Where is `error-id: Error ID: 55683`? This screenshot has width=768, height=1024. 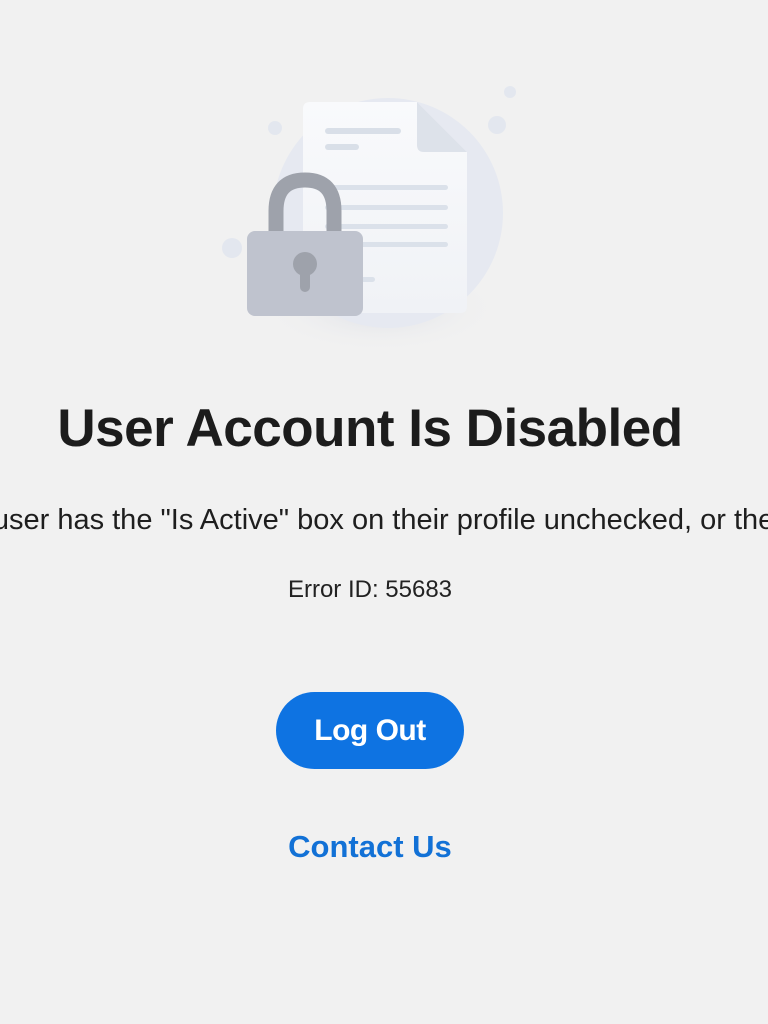
error-id: Error ID: 55683 is located at coordinates (370, 589).